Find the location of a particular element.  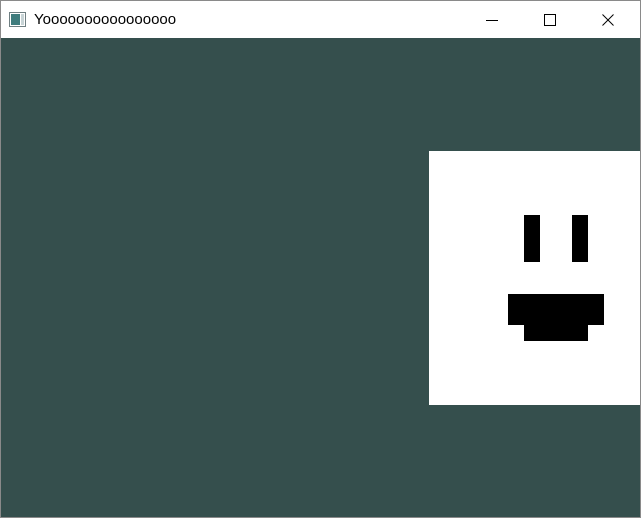

close-button is located at coordinates (608, 19).